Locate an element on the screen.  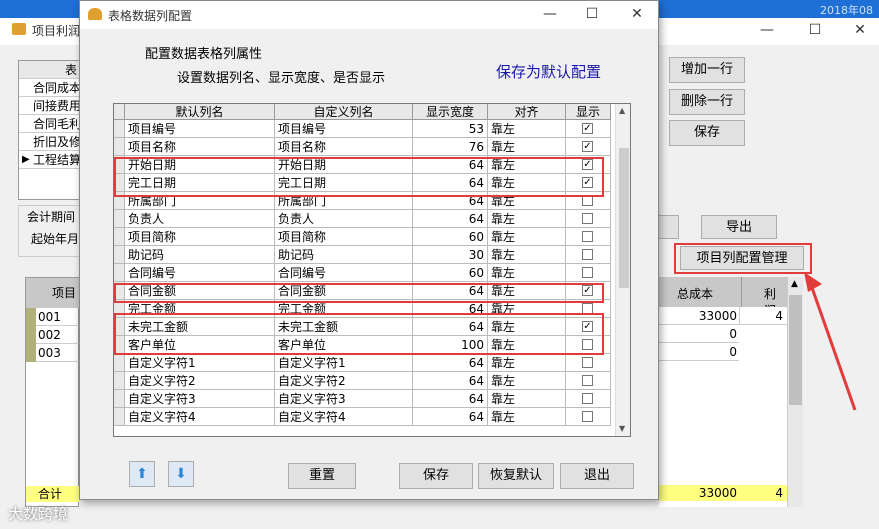
grid-scrollbar: ▲ ▼ is located at coordinates (622, 270).